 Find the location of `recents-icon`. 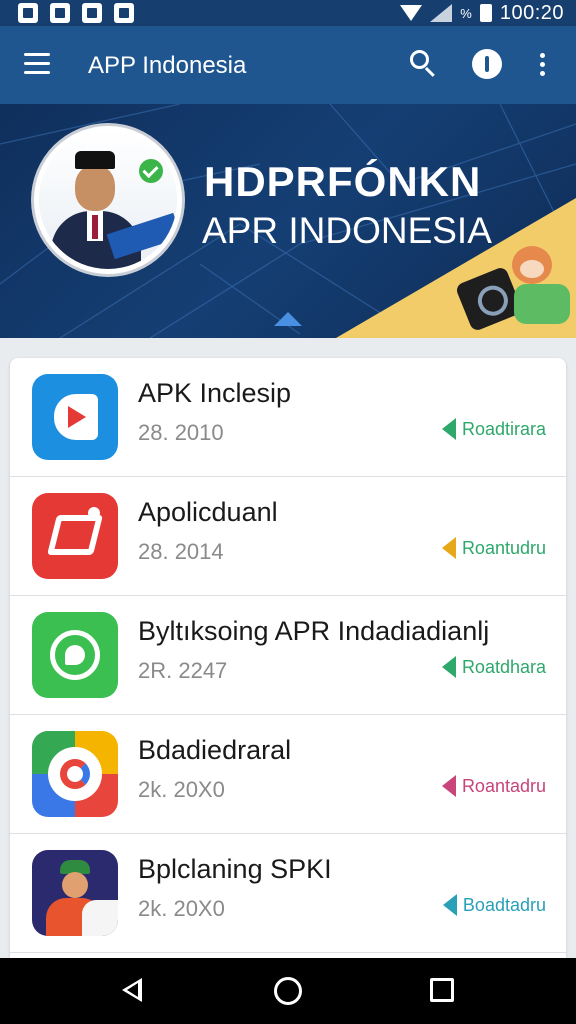

recents-icon is located at coordinates (442, 990).